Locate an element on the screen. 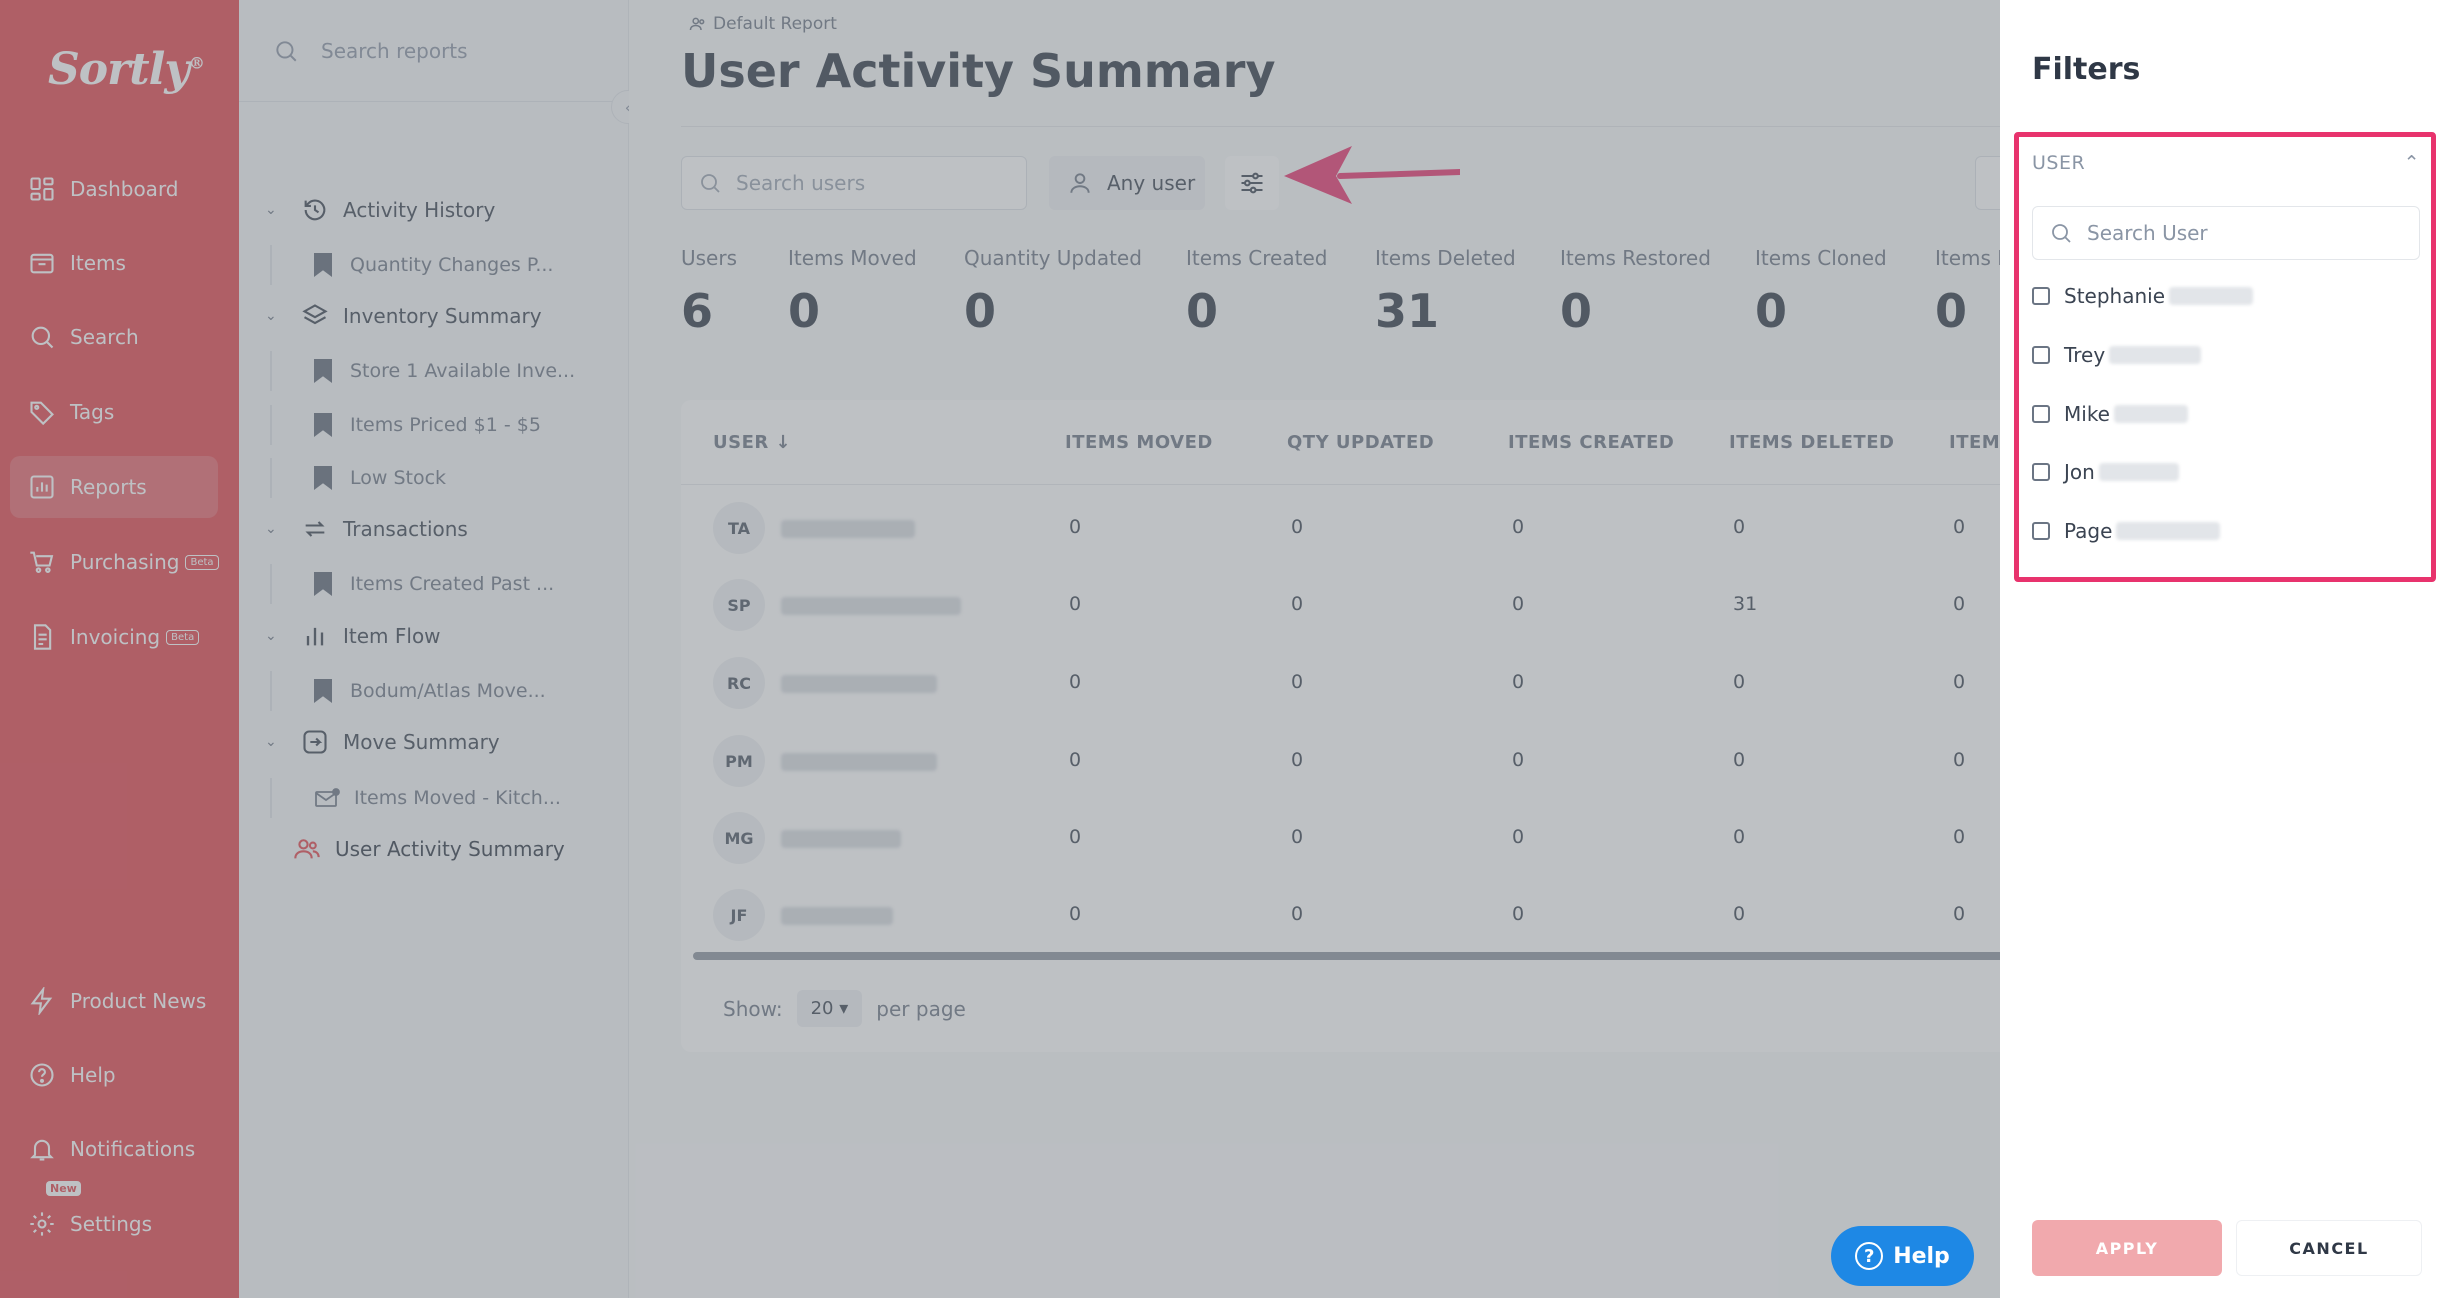 The width and height of the screenshot is (2452, 1298). question-icon: ? is located at coordinates (1869, 1256).